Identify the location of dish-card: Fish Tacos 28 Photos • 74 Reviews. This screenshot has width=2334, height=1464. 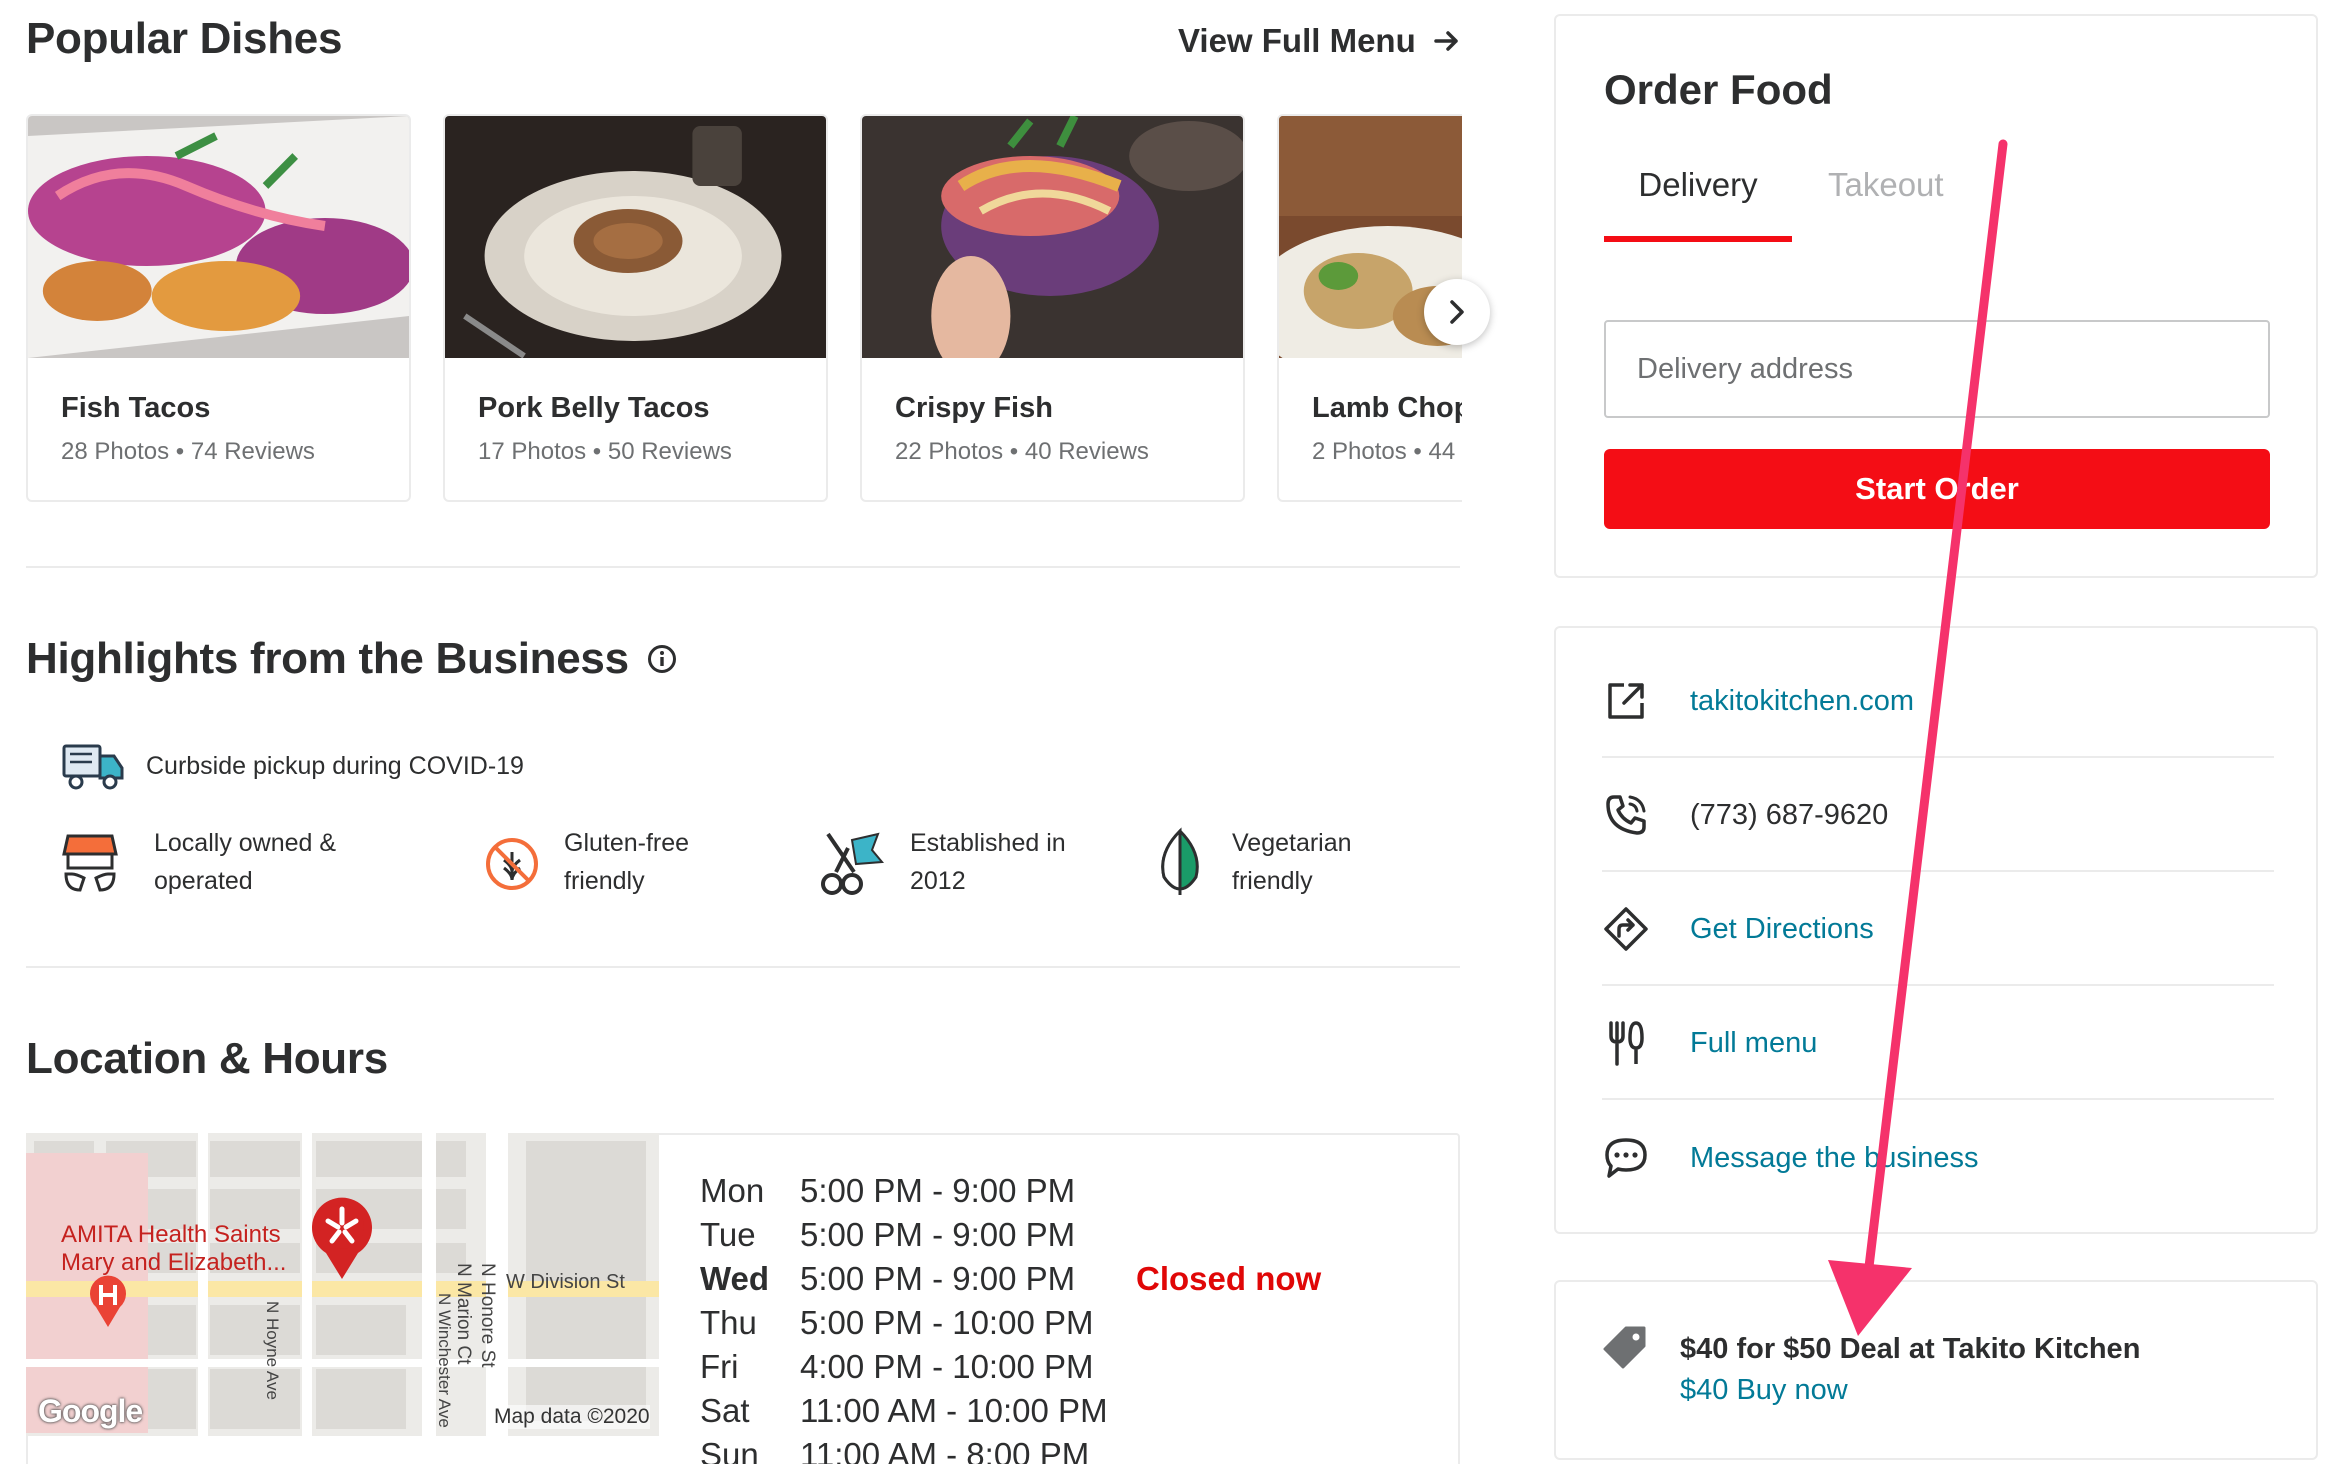
(218, 308).